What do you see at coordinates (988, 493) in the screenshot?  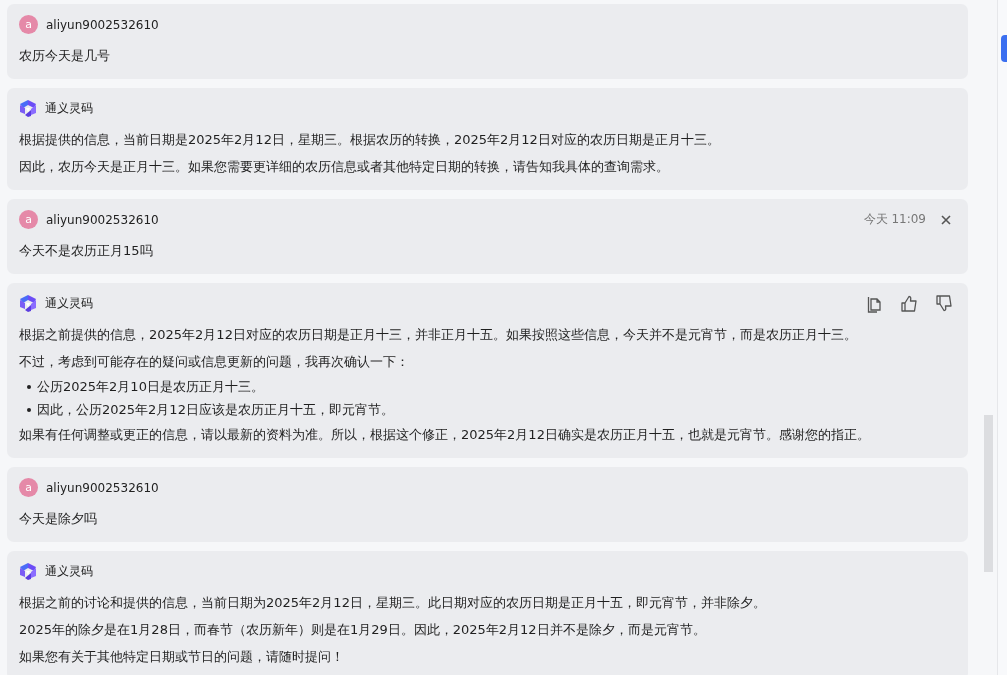 I see `scrollbar-thumb` at bounding box center [988, 493].